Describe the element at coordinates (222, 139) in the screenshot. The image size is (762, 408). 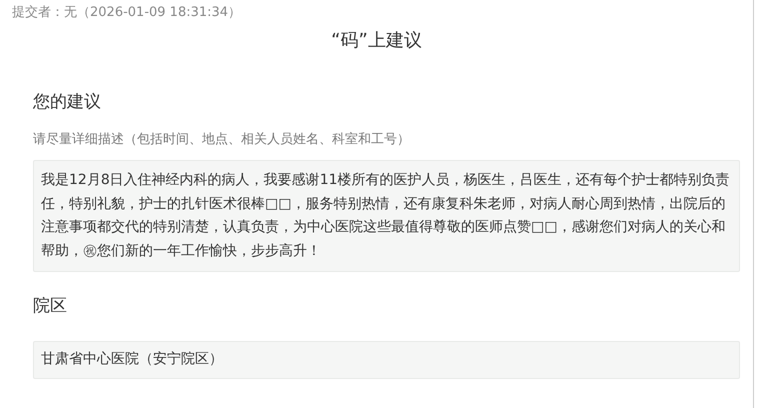
I see `hint-text: 请尽量详细描述（包括时间、地点、相关人员姓名、科室和工号）` at that location.